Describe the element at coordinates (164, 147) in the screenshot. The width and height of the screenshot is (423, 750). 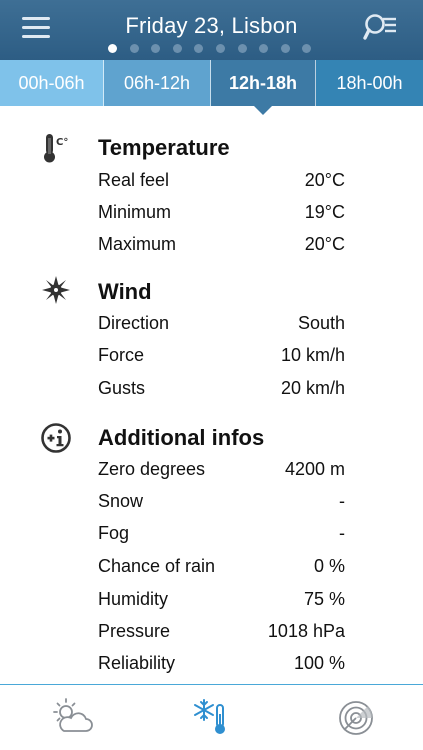
I see `section-title: Temperature` at that location.